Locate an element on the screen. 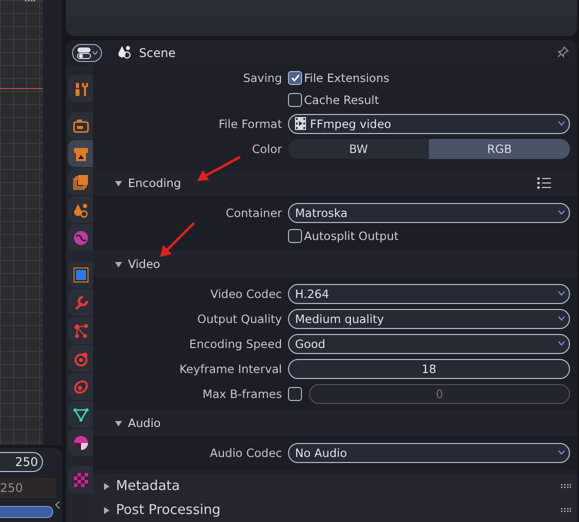  camera-icon is located at coordinates (80, 126).